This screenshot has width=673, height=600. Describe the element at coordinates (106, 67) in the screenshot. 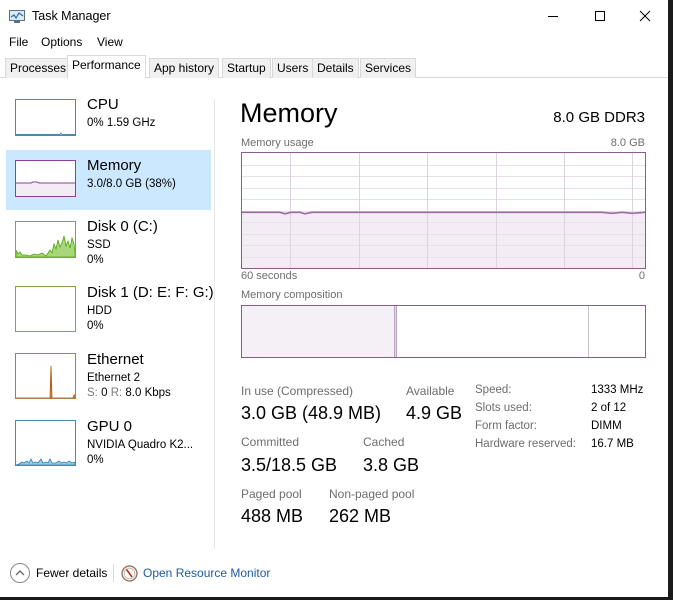

I see `tab-performance: Performance` at that location.